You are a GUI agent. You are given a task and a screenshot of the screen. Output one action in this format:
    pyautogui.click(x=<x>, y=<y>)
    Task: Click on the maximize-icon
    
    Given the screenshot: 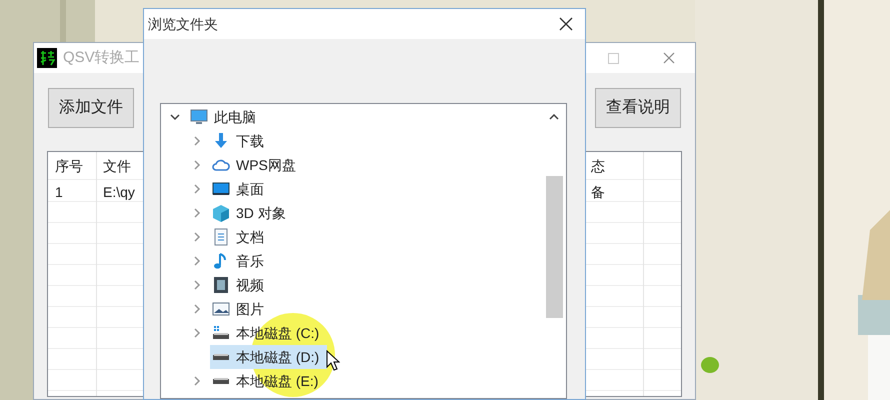 What is the action you would take?
    pyautogui.click(x=613, y=58)
    